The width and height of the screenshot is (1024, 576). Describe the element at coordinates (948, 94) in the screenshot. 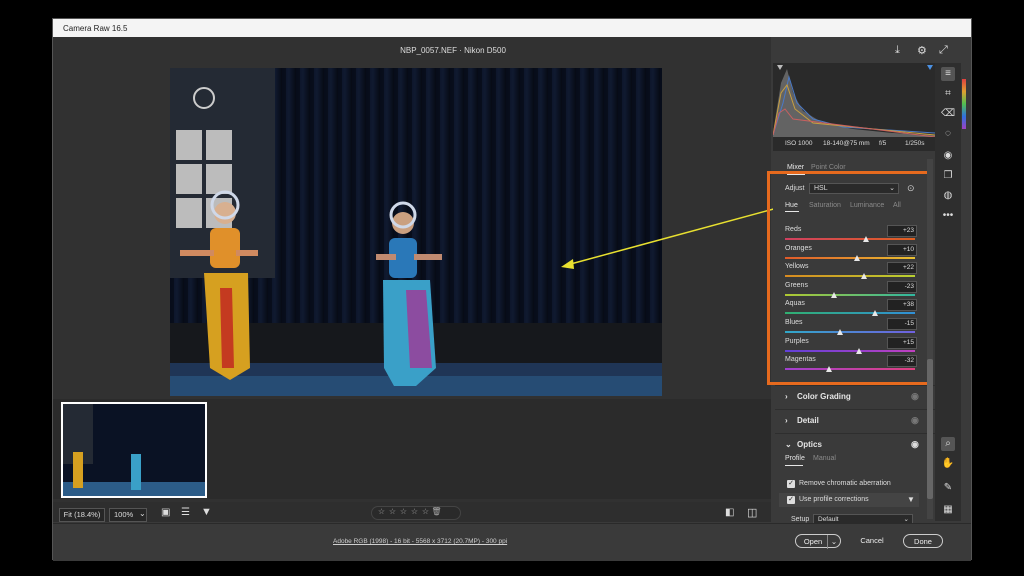

I see `crop-icon: ⌗` at that location.